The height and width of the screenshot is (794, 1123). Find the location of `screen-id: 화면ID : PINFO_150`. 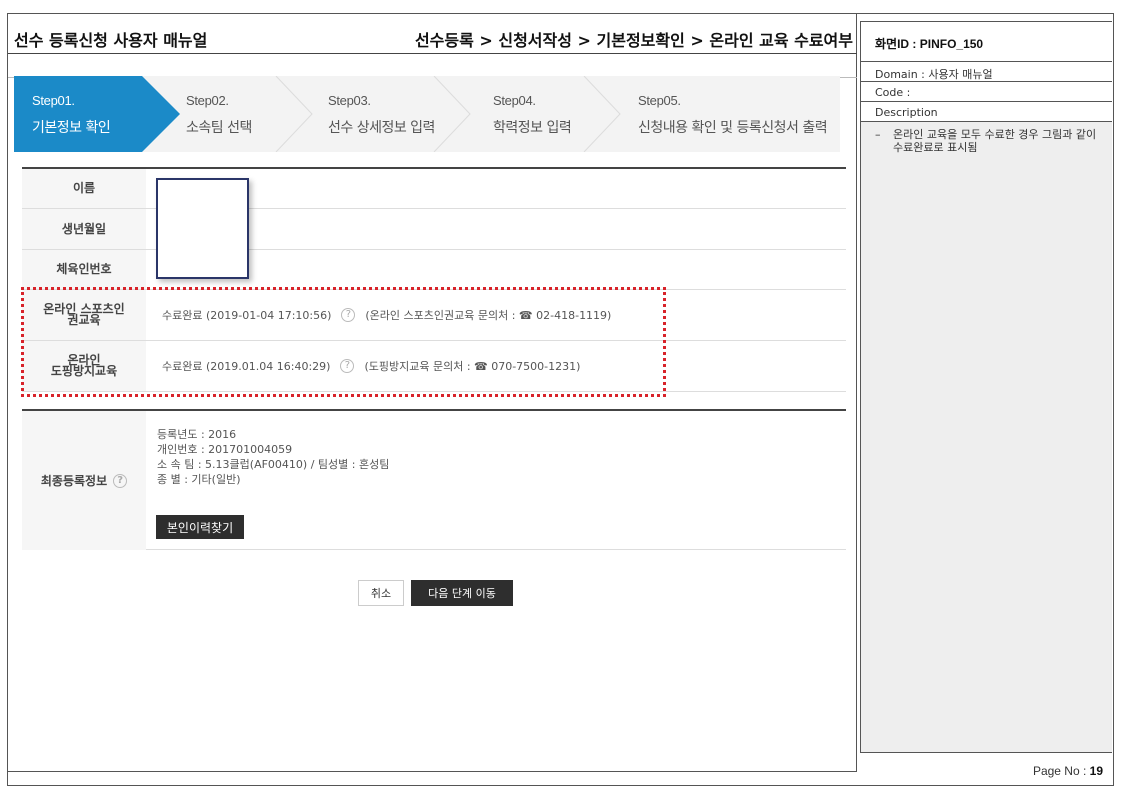

screen-id: 화면ID : PINFO_150 is located at coordinates (986, 42).